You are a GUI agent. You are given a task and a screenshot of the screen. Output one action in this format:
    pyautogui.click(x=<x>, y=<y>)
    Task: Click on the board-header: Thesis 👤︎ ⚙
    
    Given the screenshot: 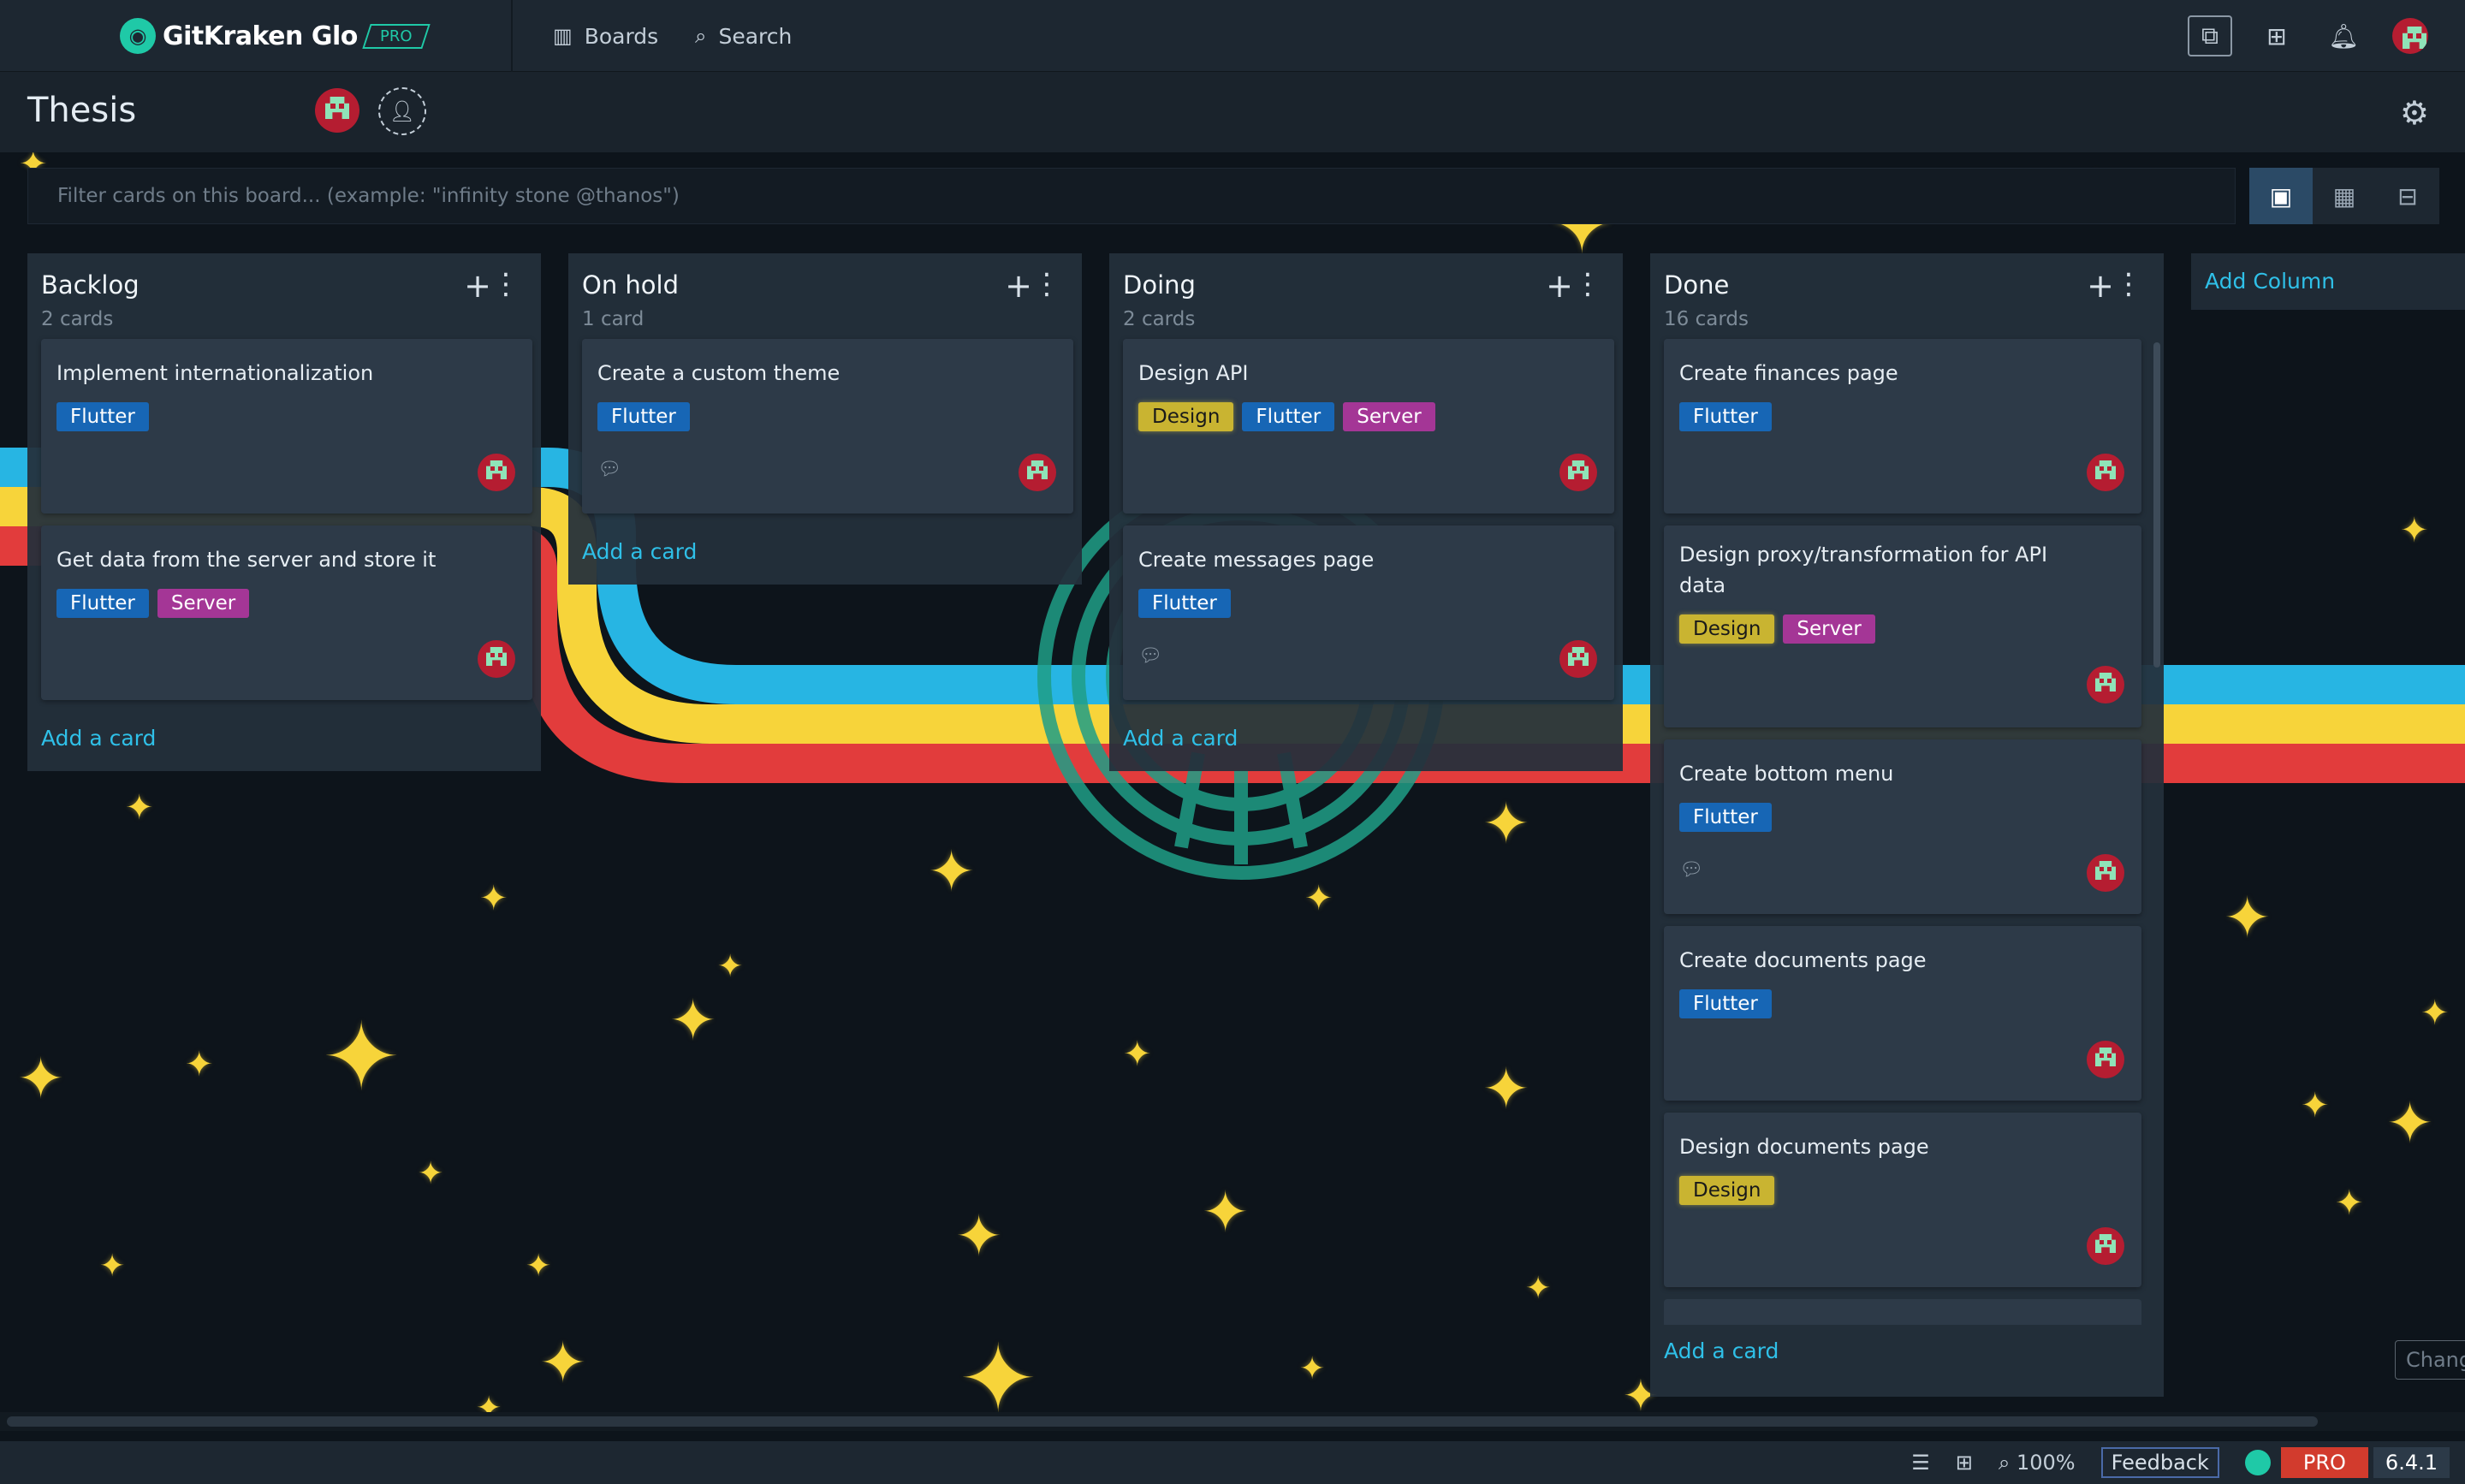 What is the action you would take?
    pyautogui.click(x=1232, y=112)
    